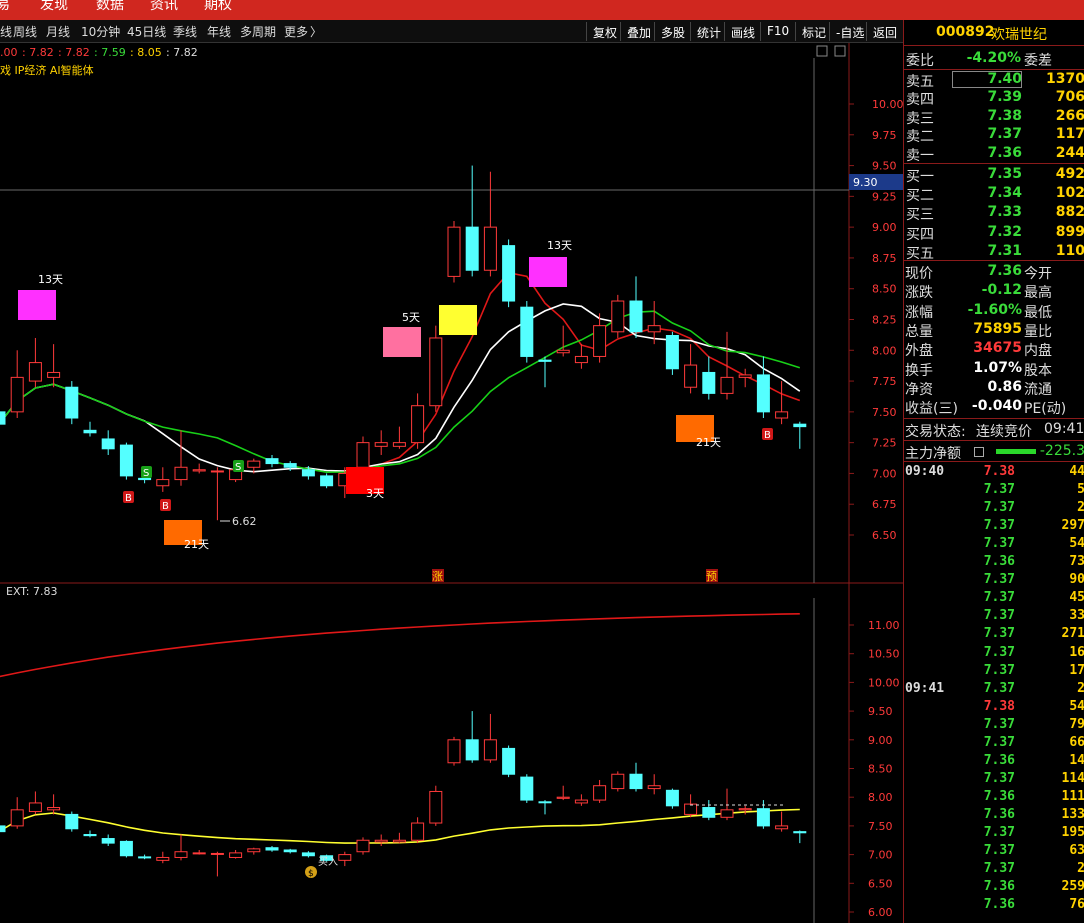 The height and width of the screenshot is (923, 1084). What do you see at coordinates (994, 117) in the screenshot?
I see `ask-row: 卖三 7.38 266` at bounding box center [994, 117].